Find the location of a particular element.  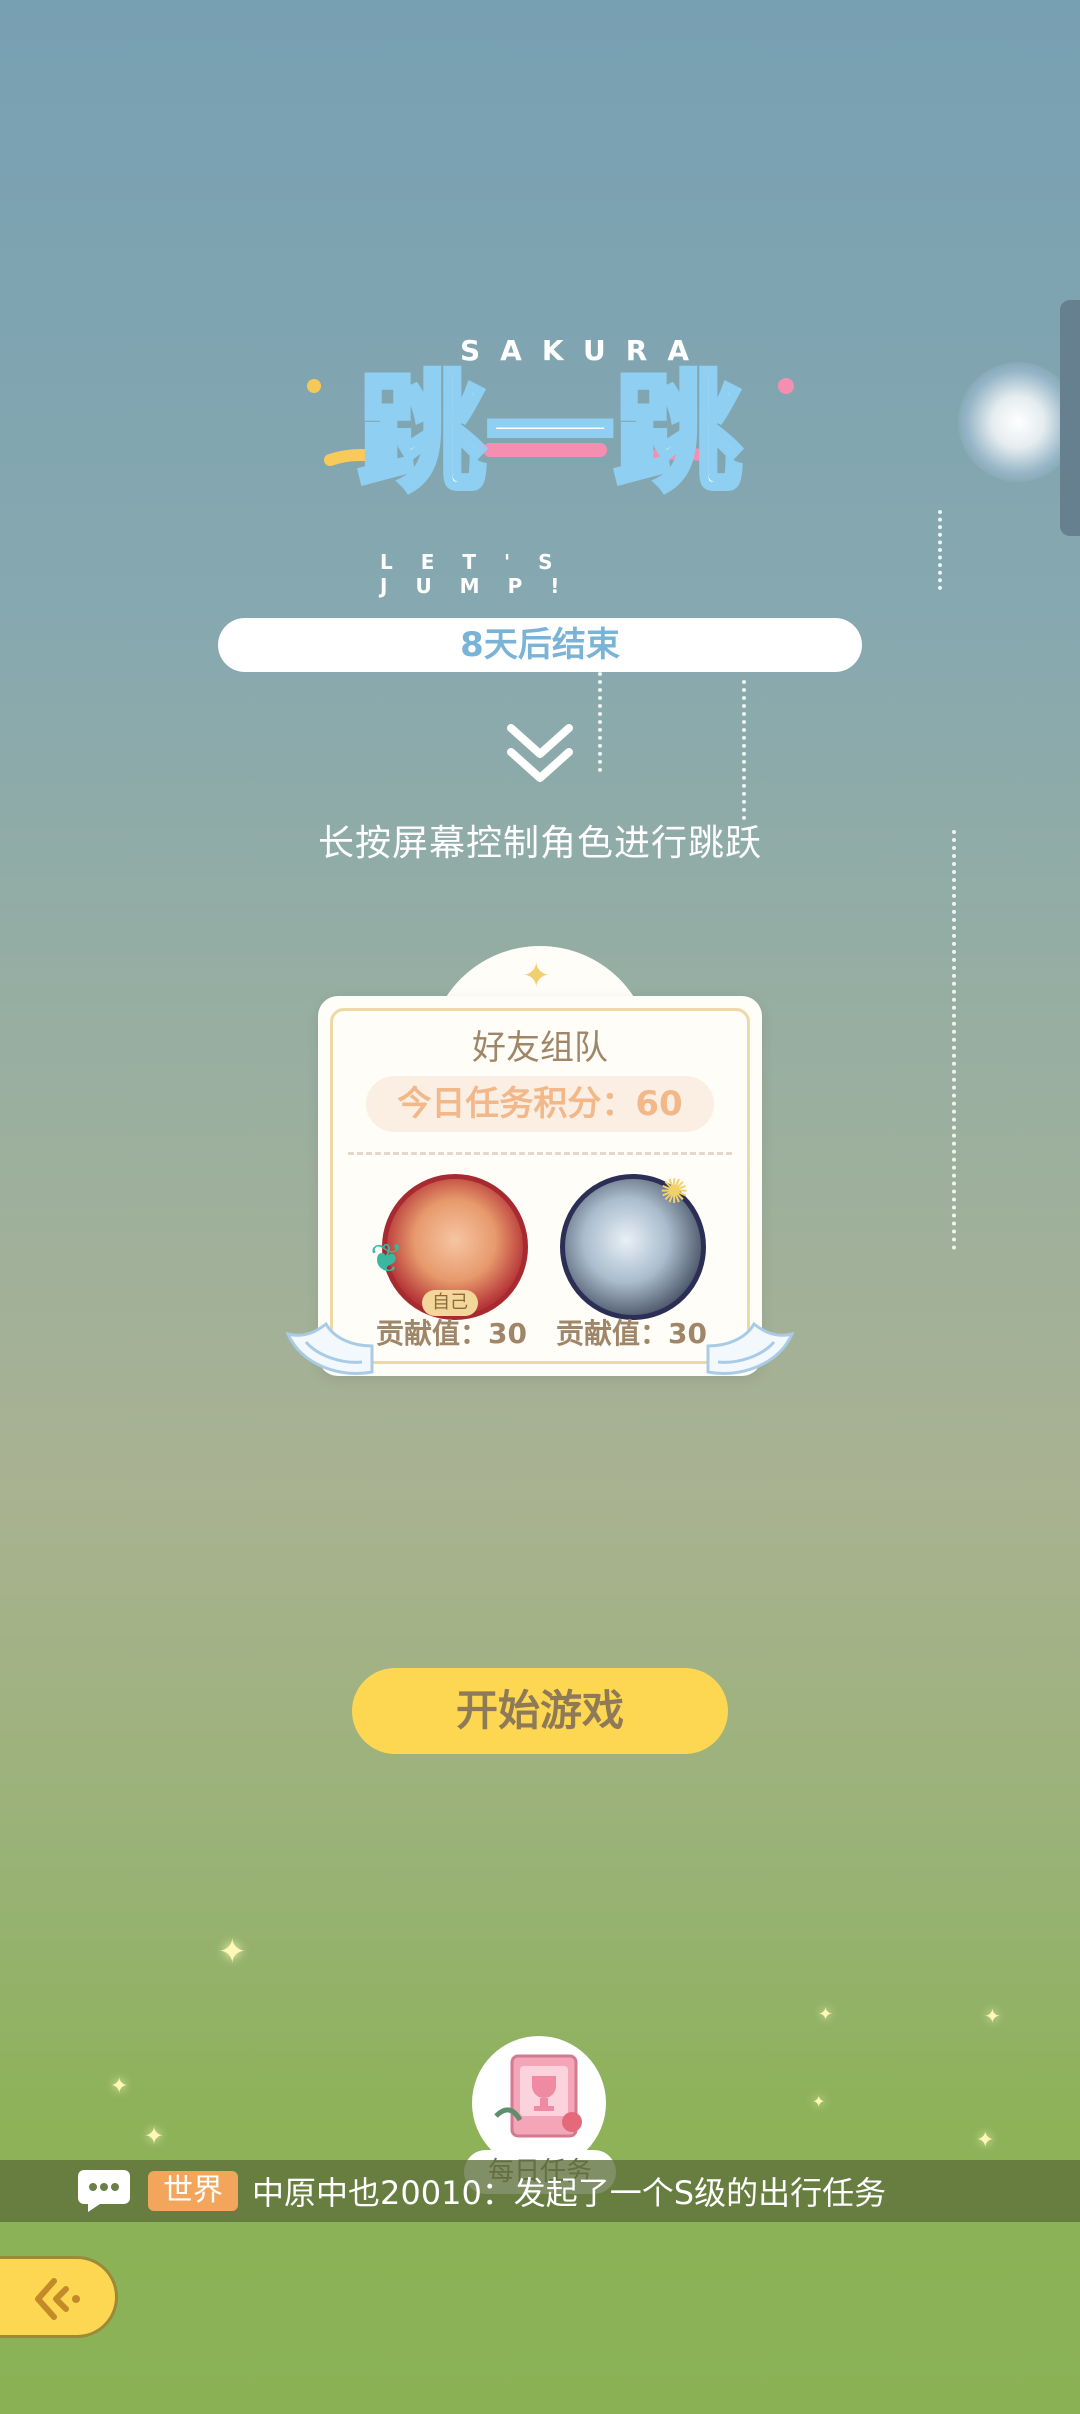

logo-title-text: 跳一跳 is located at coordinates (550, 434).